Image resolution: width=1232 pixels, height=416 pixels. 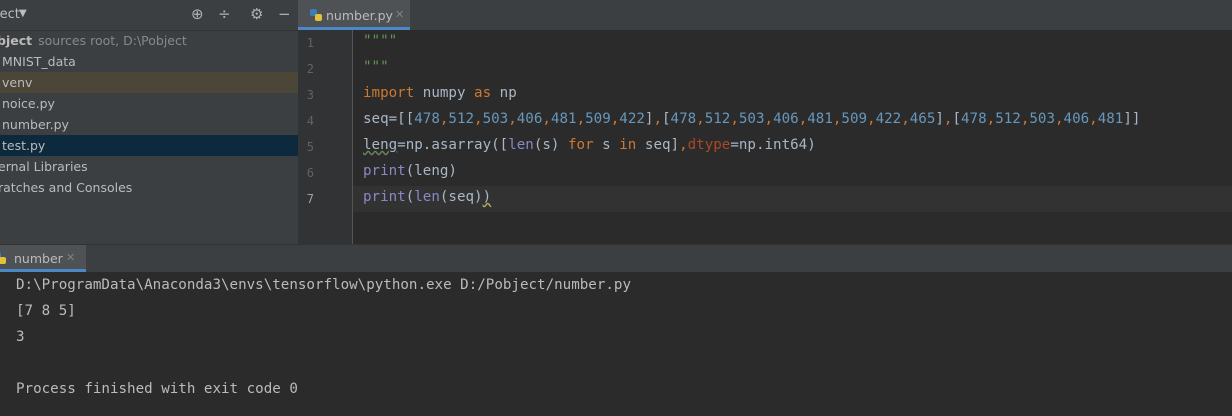 What do you see at coordinates (28, 103) in the screenshot?
I see `tree-item-label: noice.py` at bounding box center [28, 103].